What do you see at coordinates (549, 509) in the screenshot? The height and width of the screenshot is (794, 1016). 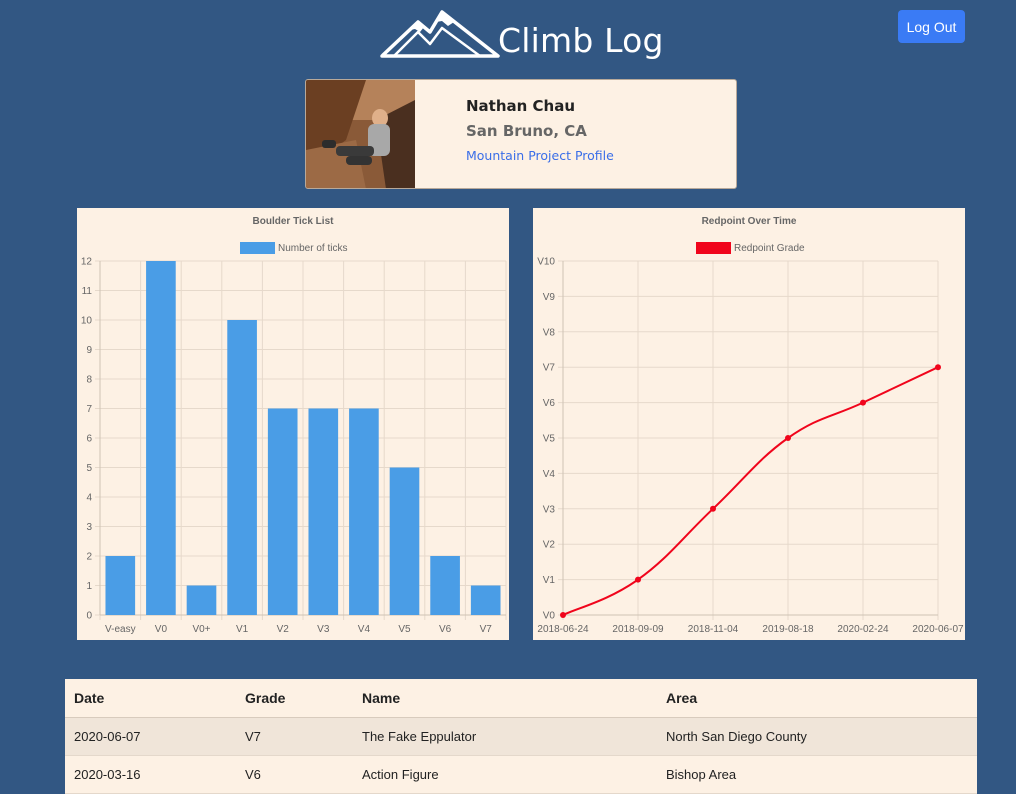 I see `y-tick-label: V3` at bounding box center [549, 509].